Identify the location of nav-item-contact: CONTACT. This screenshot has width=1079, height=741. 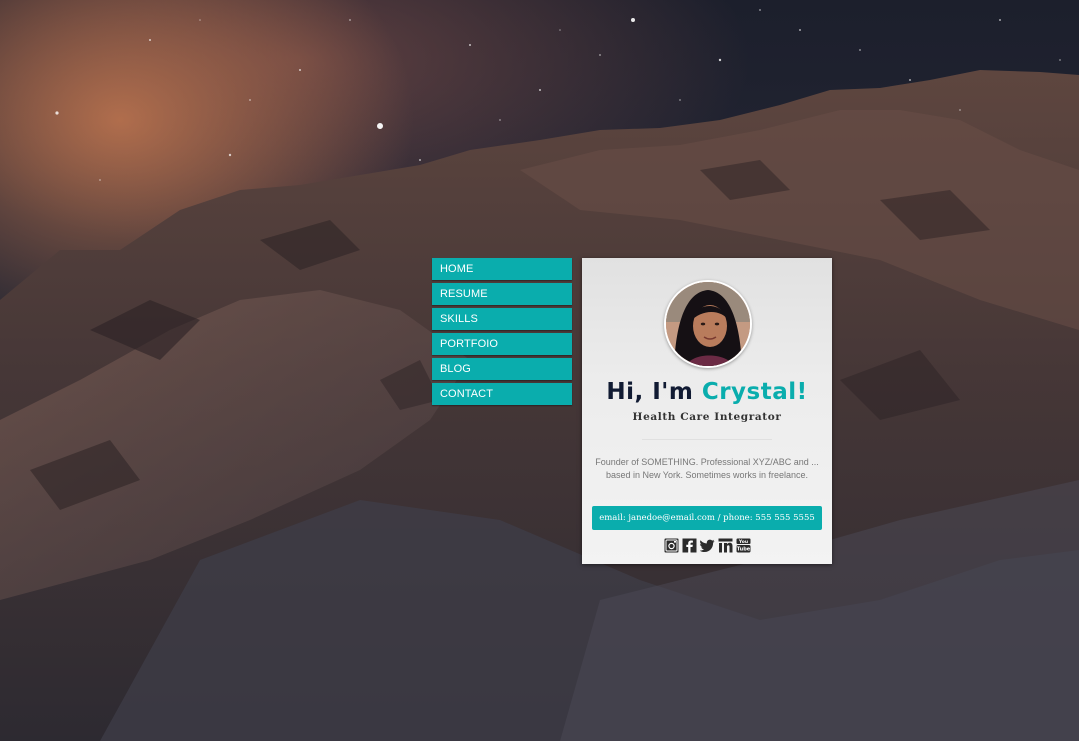
(502, 394).